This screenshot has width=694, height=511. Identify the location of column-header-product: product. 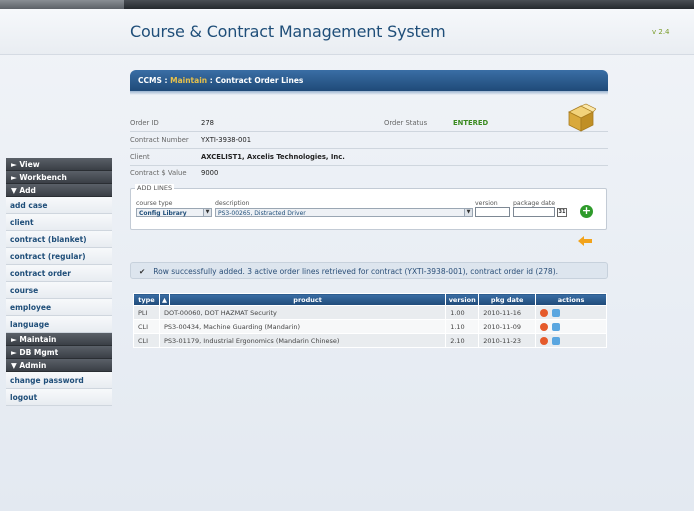
(307, 299).